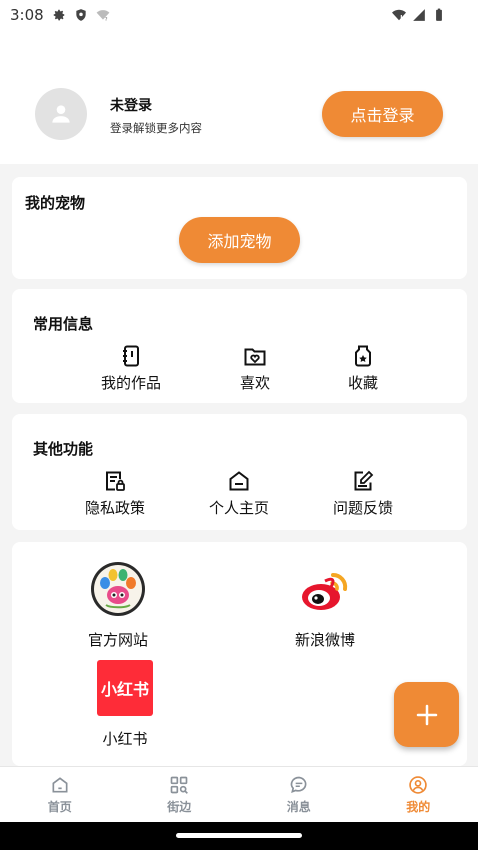 Image resolution: width=478 pixels, height=850 pixels. I want to click on bottom-tab-bar: 首页 街边 消息 我的, so click(239, 794).